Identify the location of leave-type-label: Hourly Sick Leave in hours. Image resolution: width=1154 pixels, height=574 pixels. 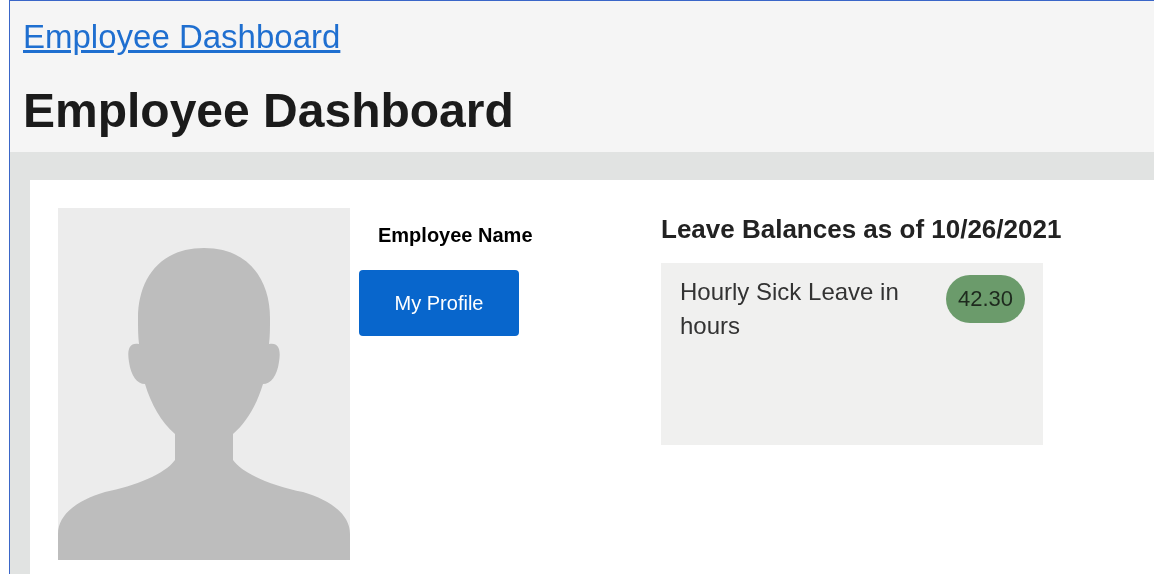
(790, 309).